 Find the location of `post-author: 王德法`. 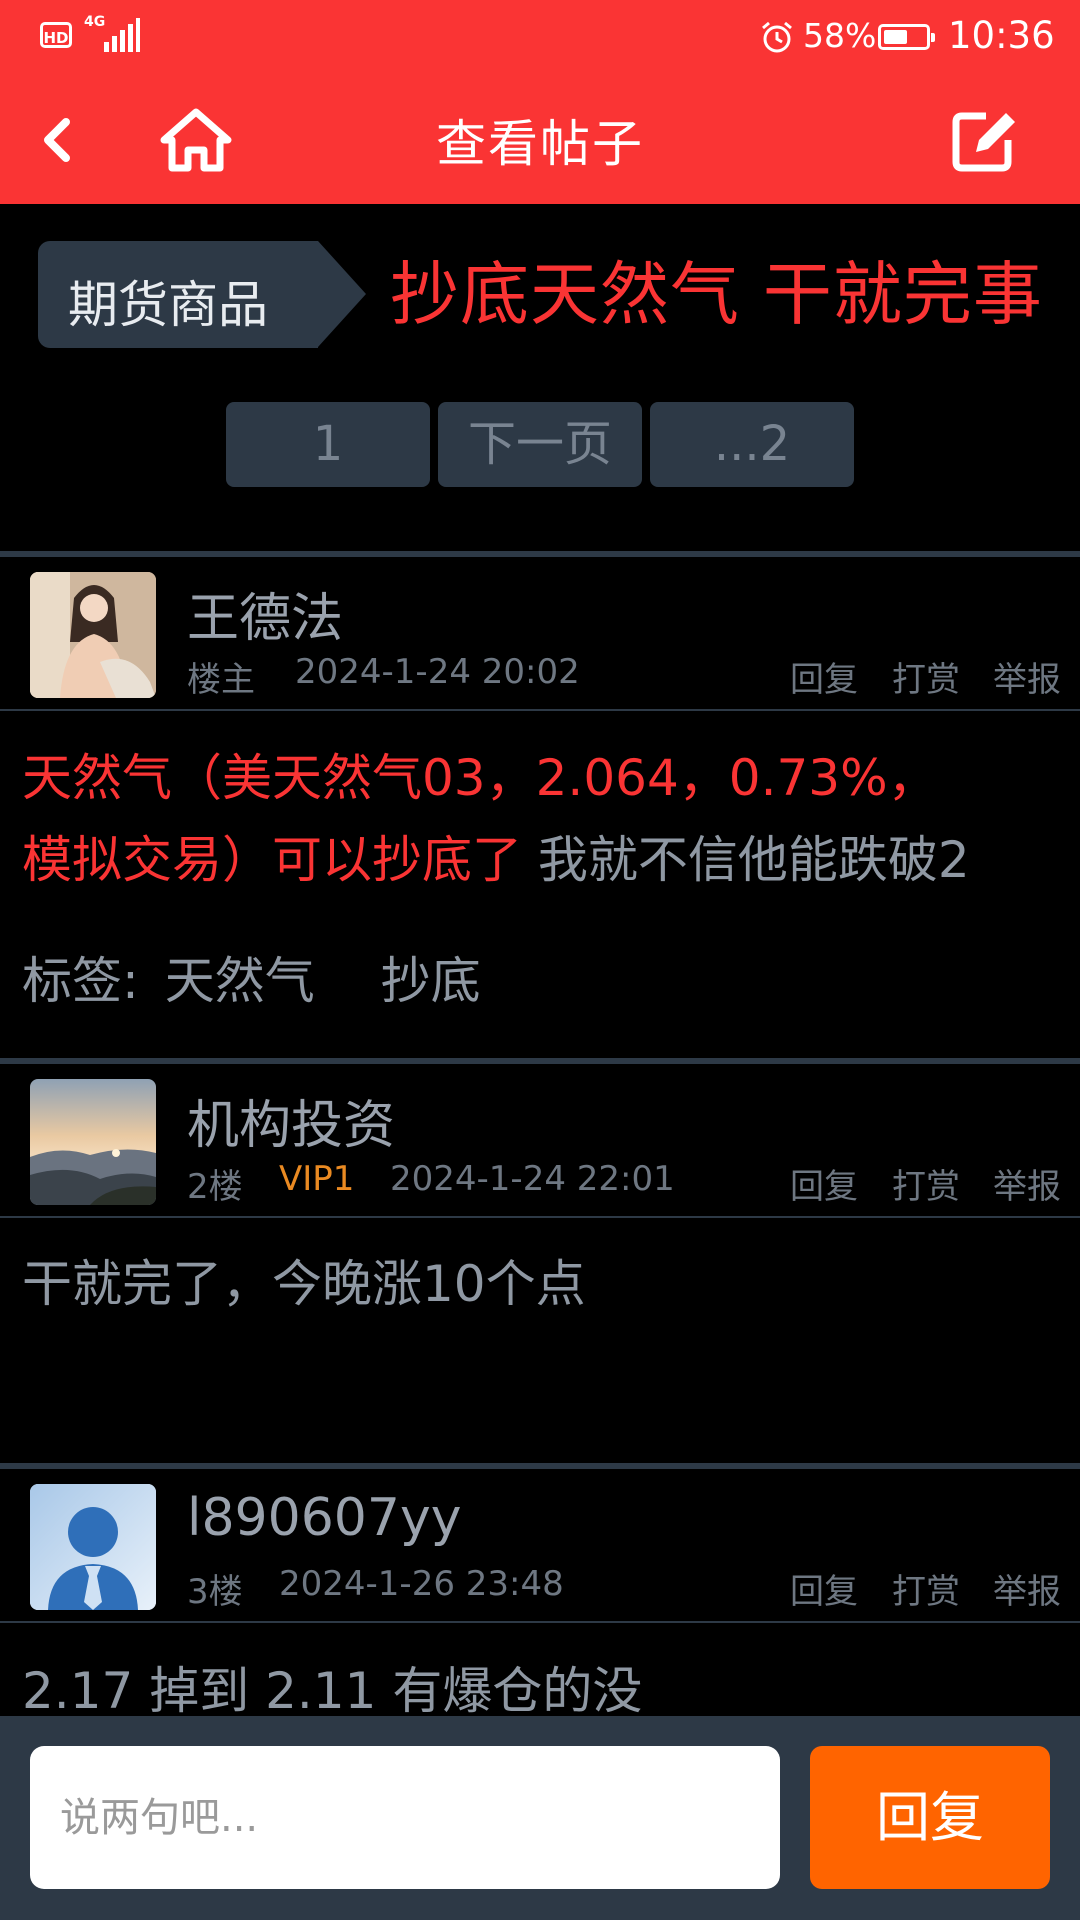

post-author: 王德法 is located at coordinates (265, 613).